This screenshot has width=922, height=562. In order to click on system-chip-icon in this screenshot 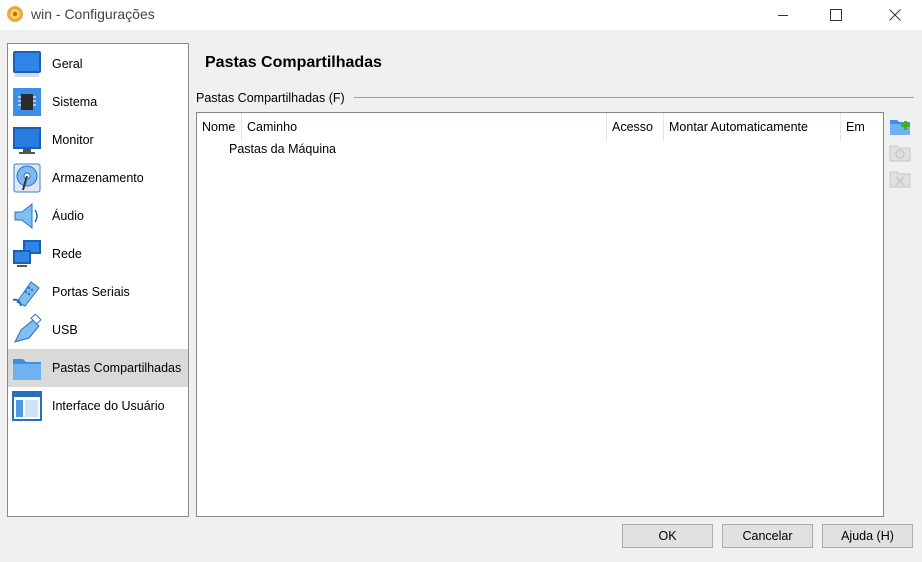, I will do `click(27, 102)`.